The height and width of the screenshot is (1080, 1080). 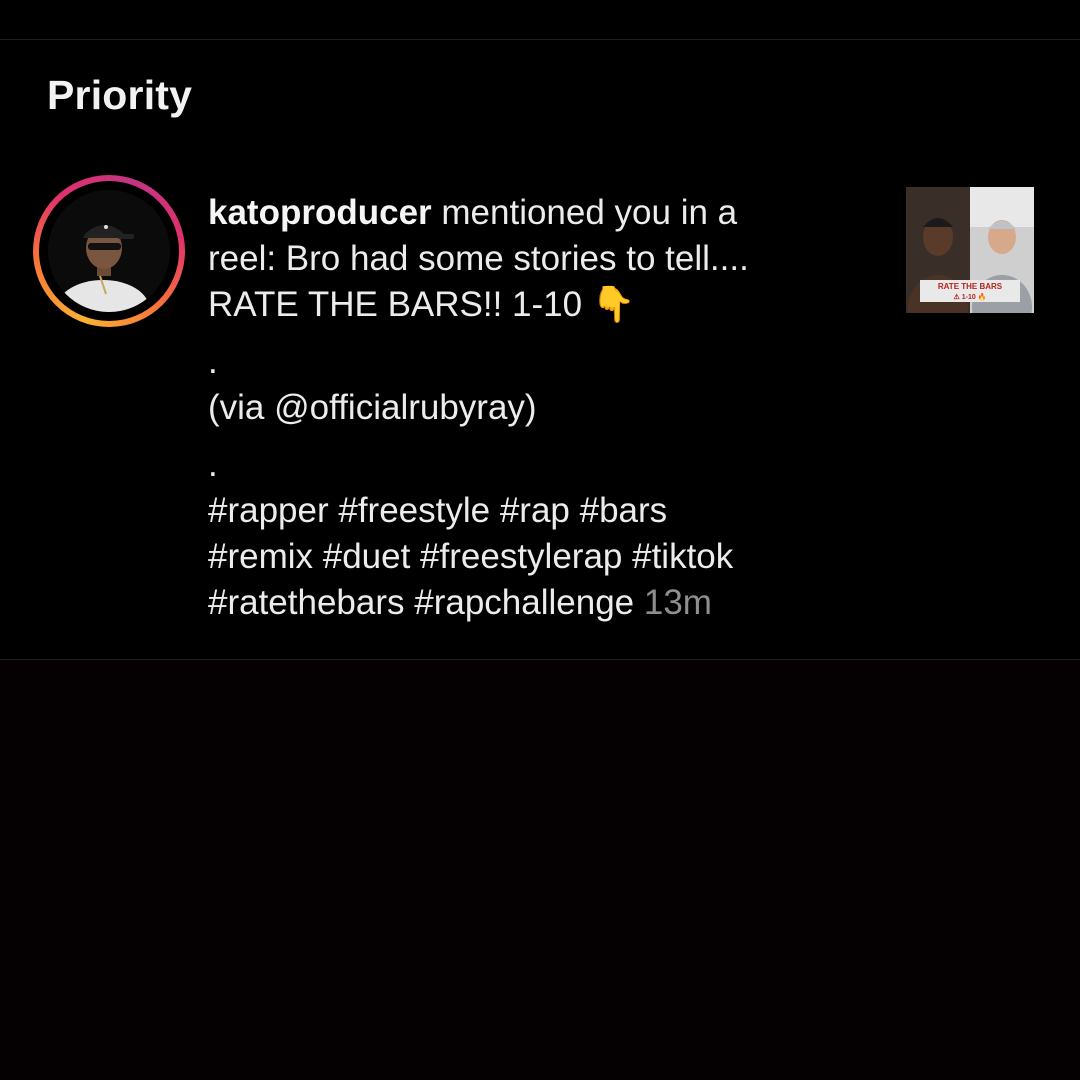 I want to click on avatar, so click(x=109, y=251).